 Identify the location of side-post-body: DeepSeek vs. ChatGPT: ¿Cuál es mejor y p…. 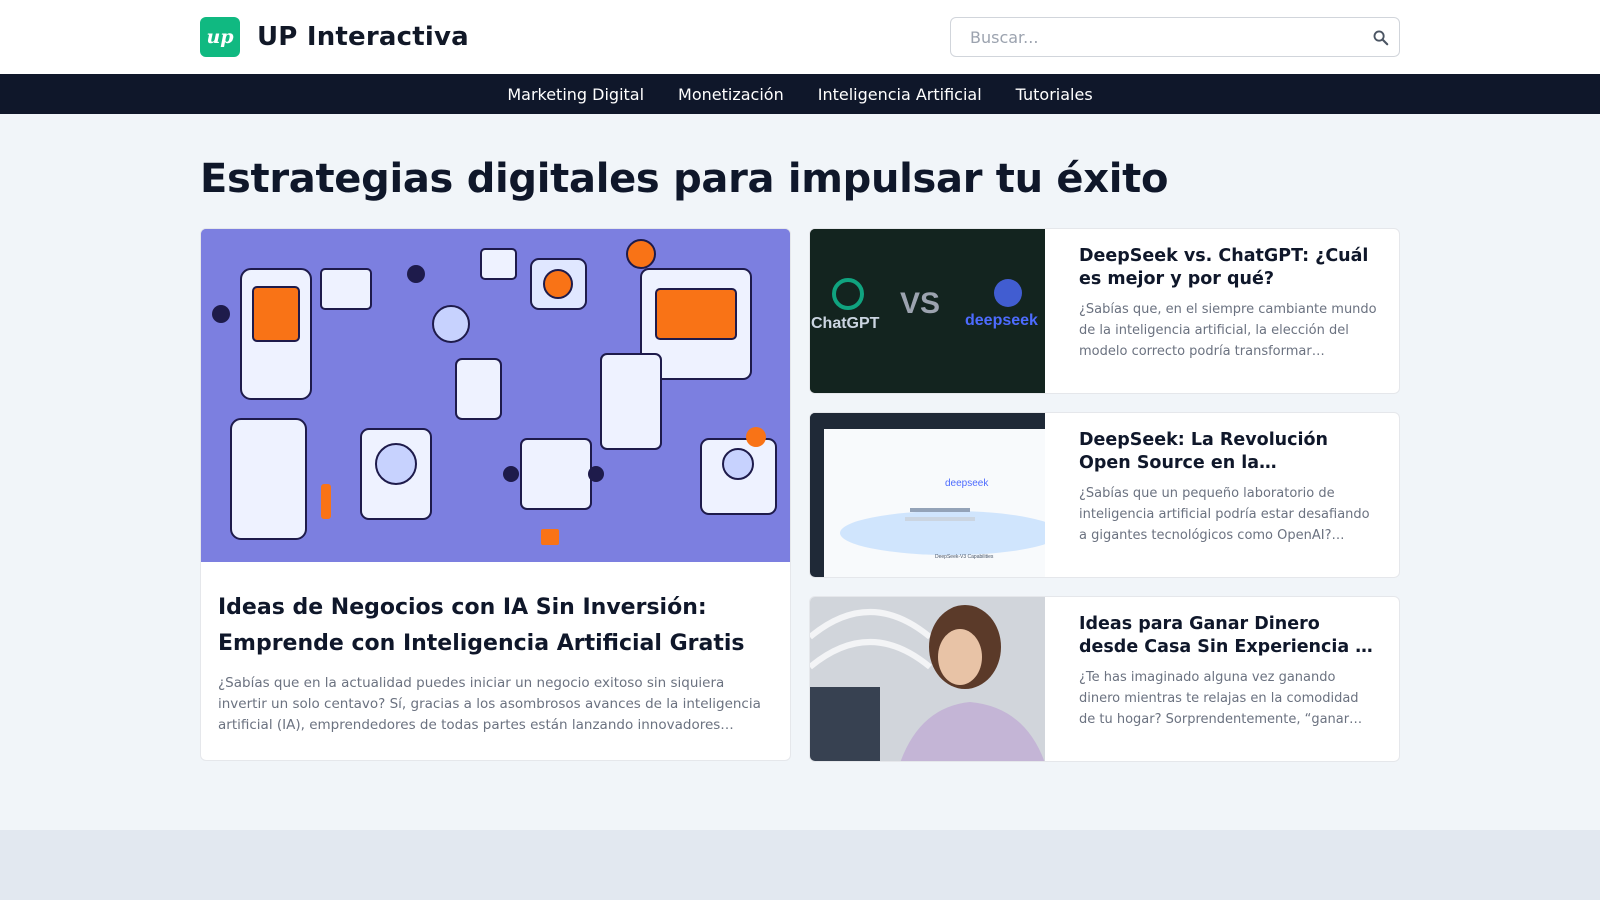
(1222, 311).